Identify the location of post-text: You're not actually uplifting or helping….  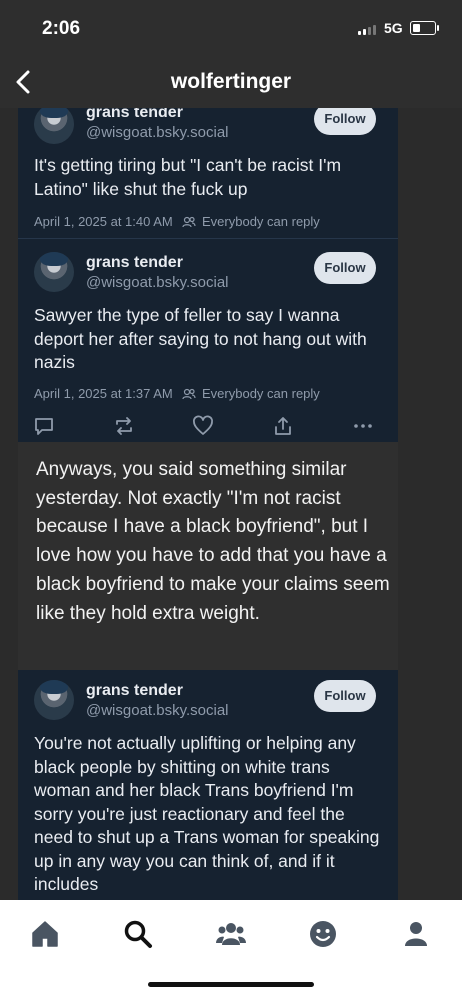
(207, 813).